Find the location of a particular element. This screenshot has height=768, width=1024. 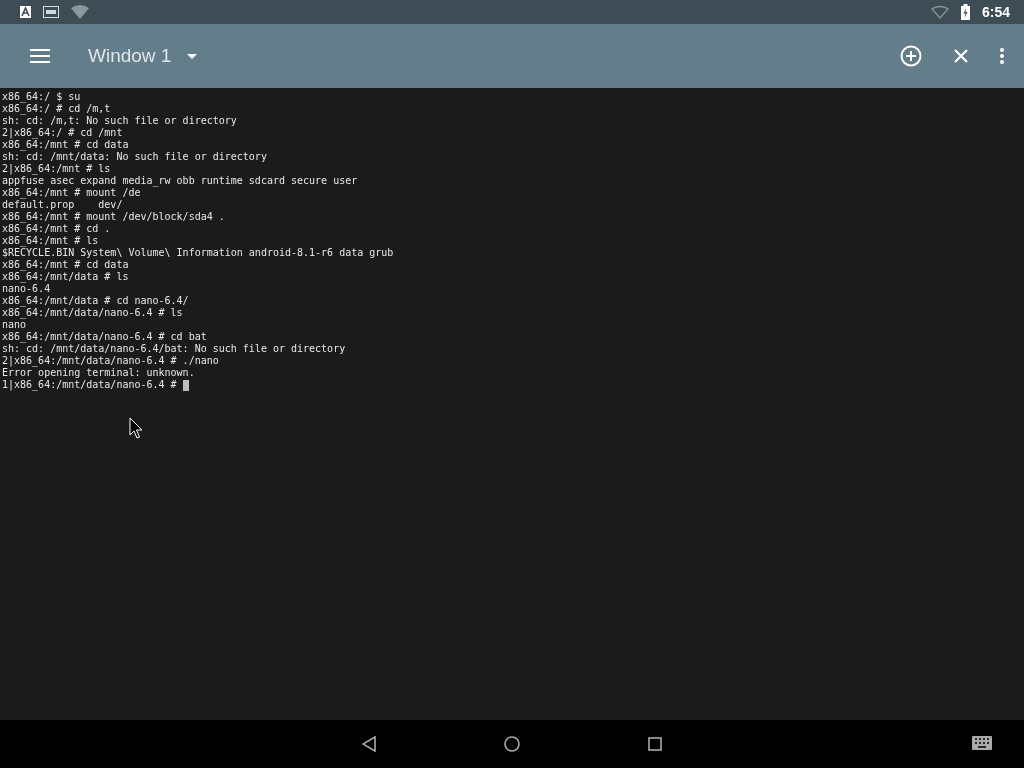

terminal-line: 2|x86_64:/ # cd /mnt is located at coordinates (62, 133).